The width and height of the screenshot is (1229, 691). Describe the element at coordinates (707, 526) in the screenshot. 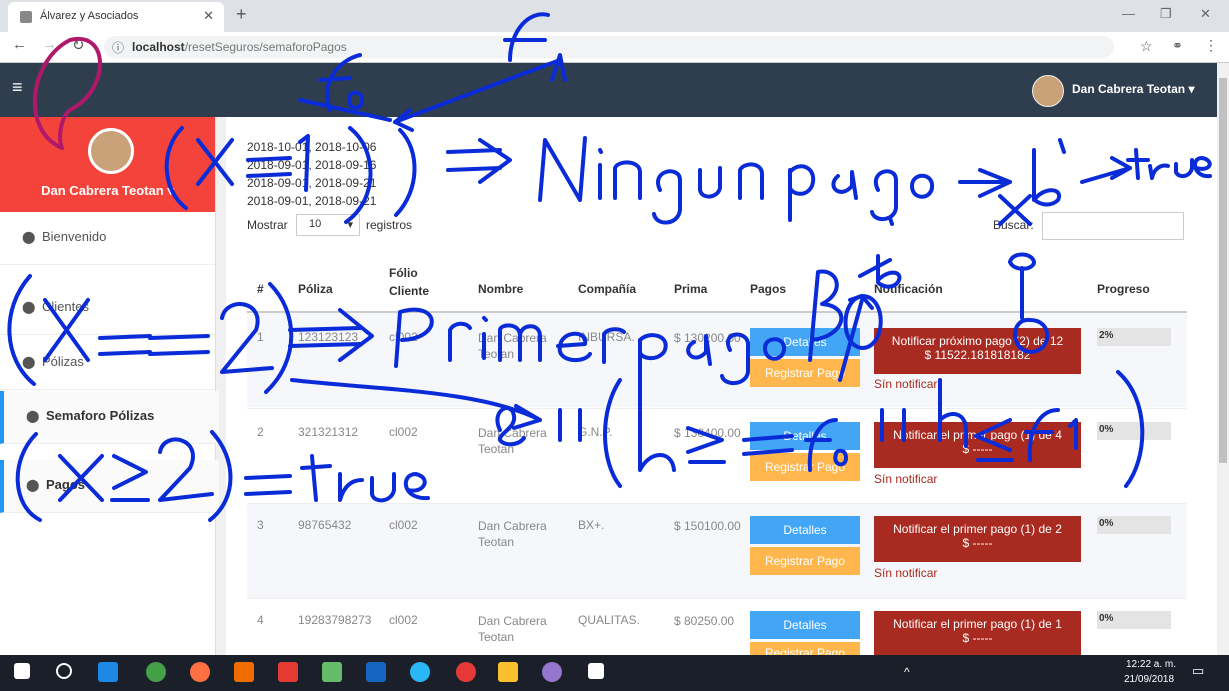

I see `cell-prima: $ 150100.00` at that location.